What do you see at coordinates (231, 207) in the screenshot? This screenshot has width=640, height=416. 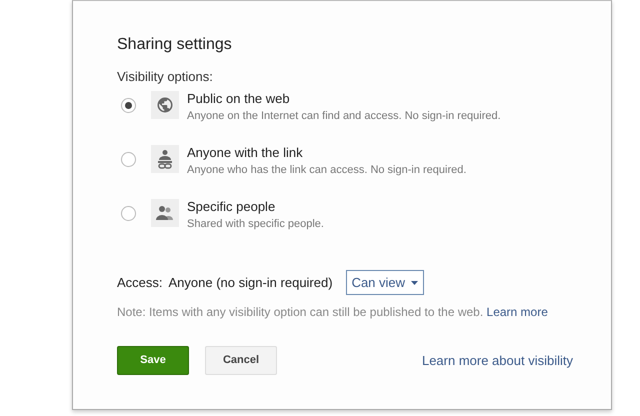 I see `option-title: Specific people` at bounding box center [231, 207].